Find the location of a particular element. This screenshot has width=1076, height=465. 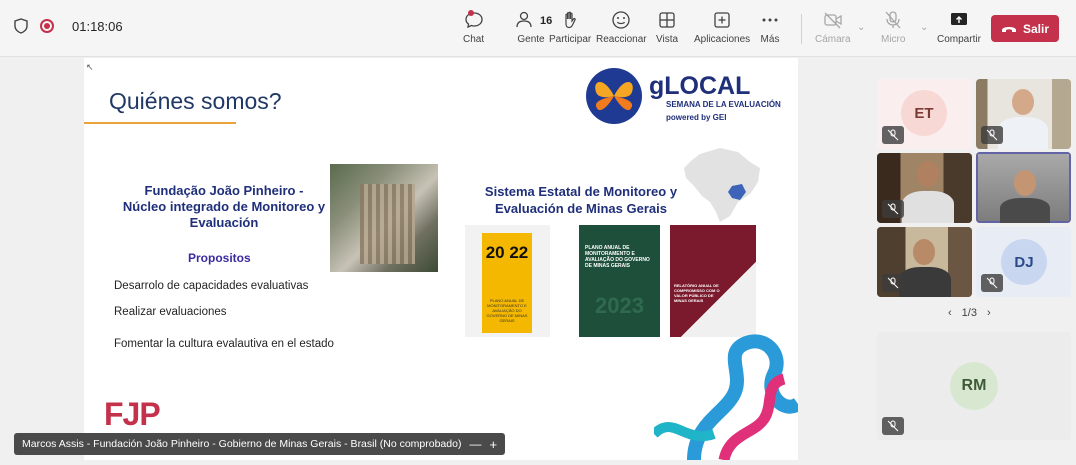

react-button: Reaccionar is located at coordinates (621, 27).